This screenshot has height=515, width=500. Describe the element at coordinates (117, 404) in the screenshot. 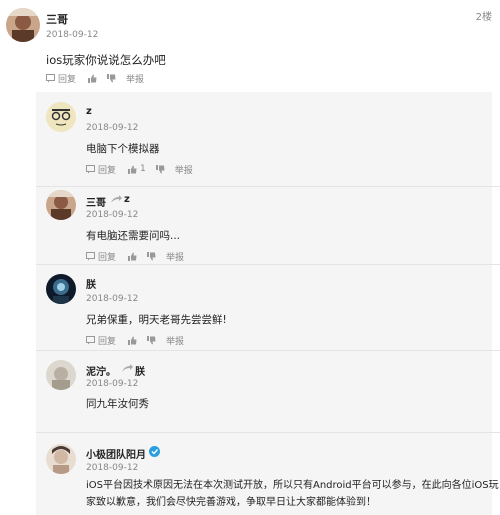

I see `reply-text: 同九年汝何秀` at that location.